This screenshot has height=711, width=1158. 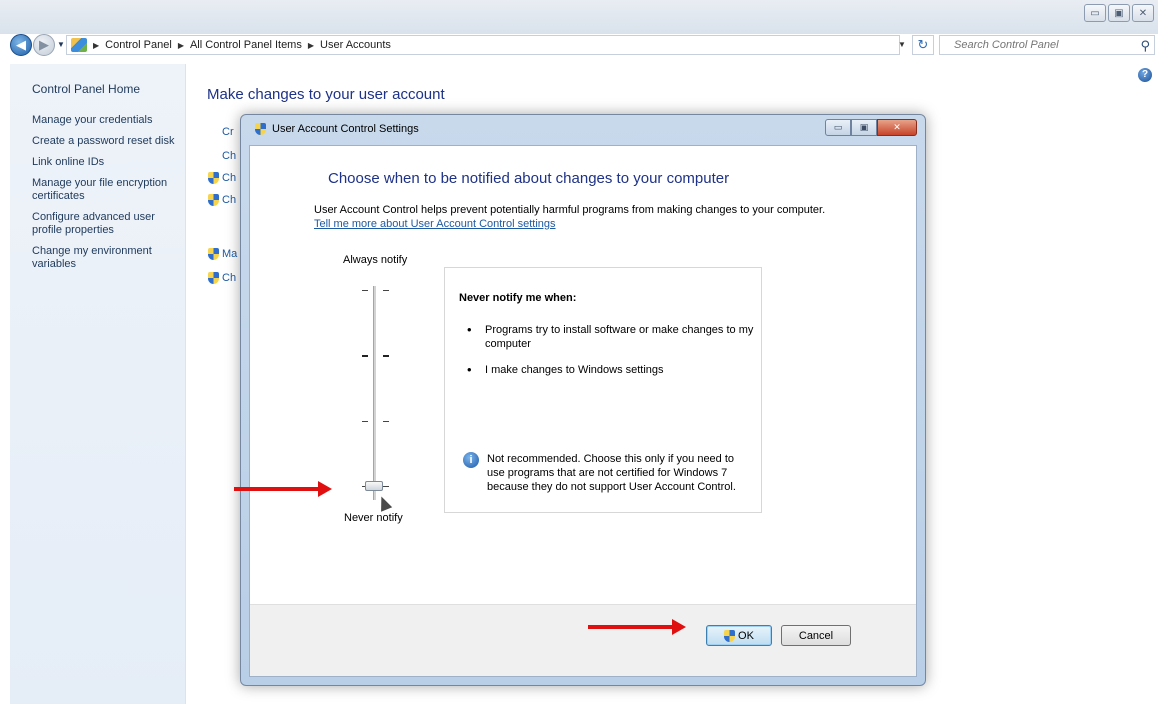 I want to click on close-button: ✕, so click(x=1143, y=13).